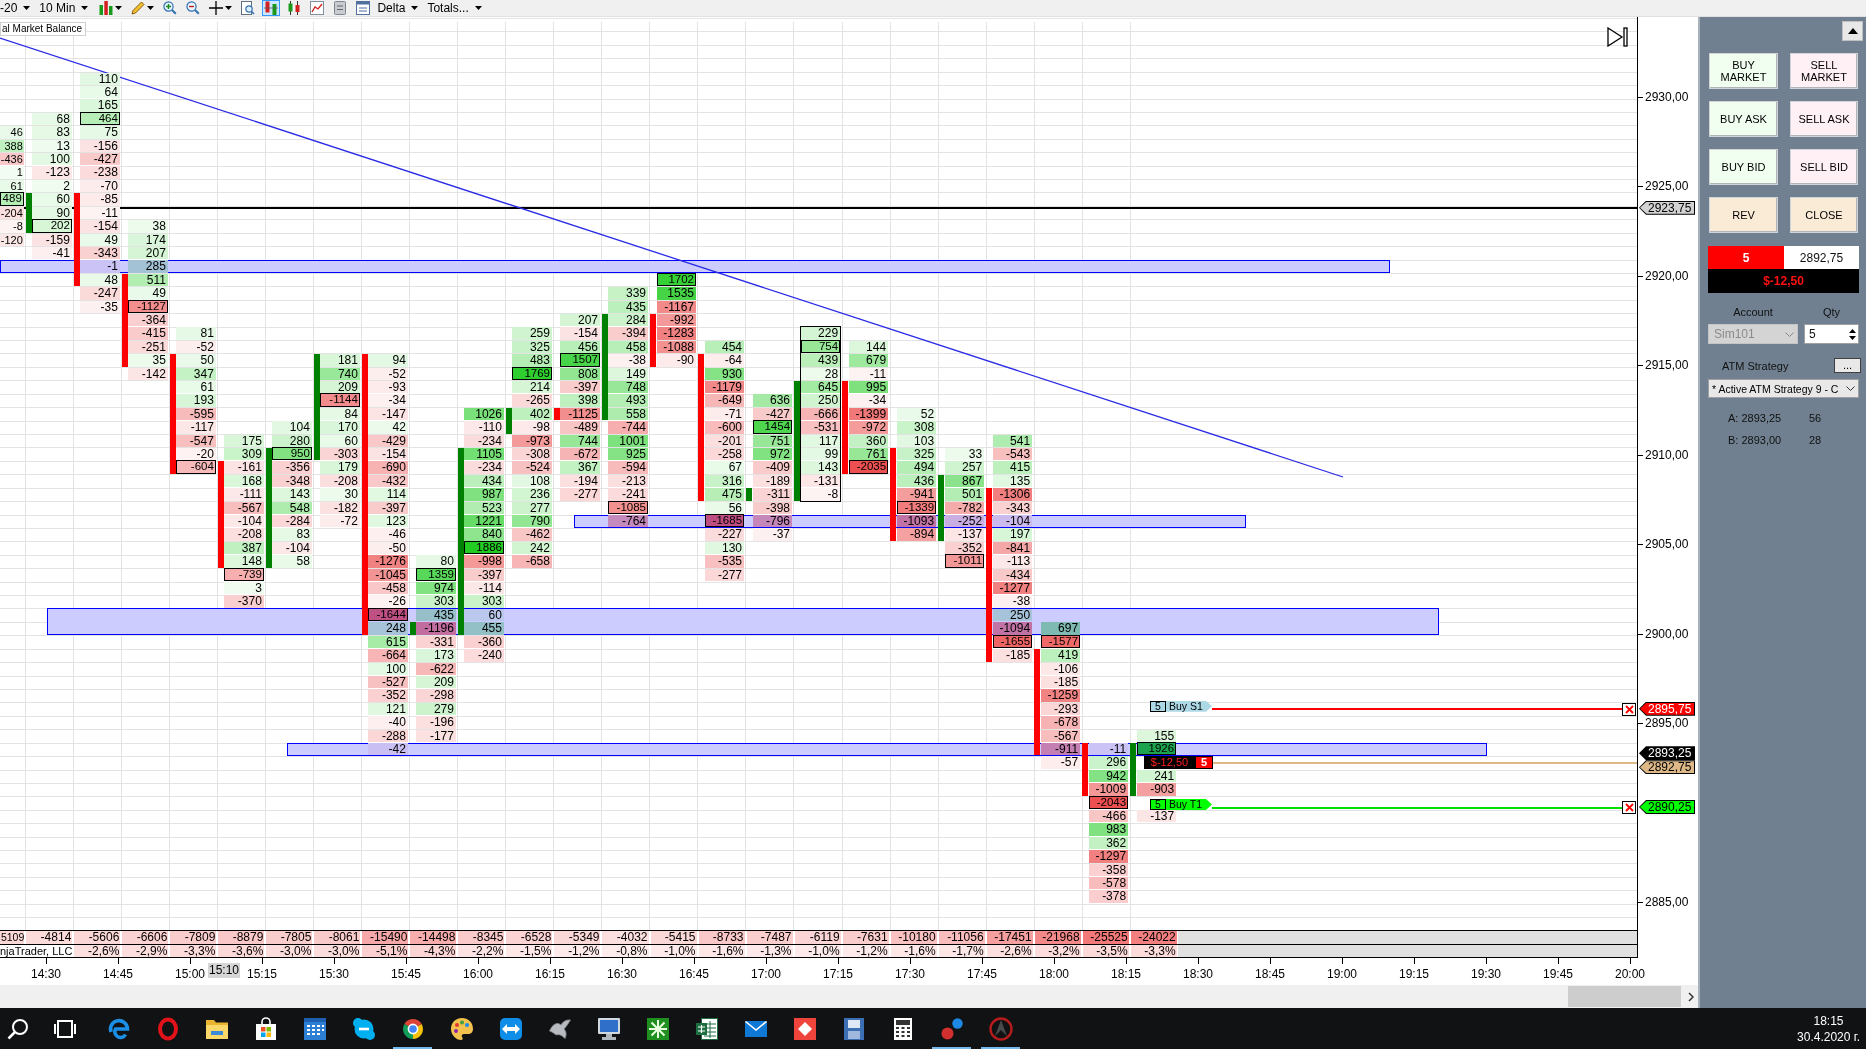 This screenshot has height=1049, width=1866. Describe the element at coordinates (1824, 215) in the screenshot. I see `order-button: CLOSE` at that location.